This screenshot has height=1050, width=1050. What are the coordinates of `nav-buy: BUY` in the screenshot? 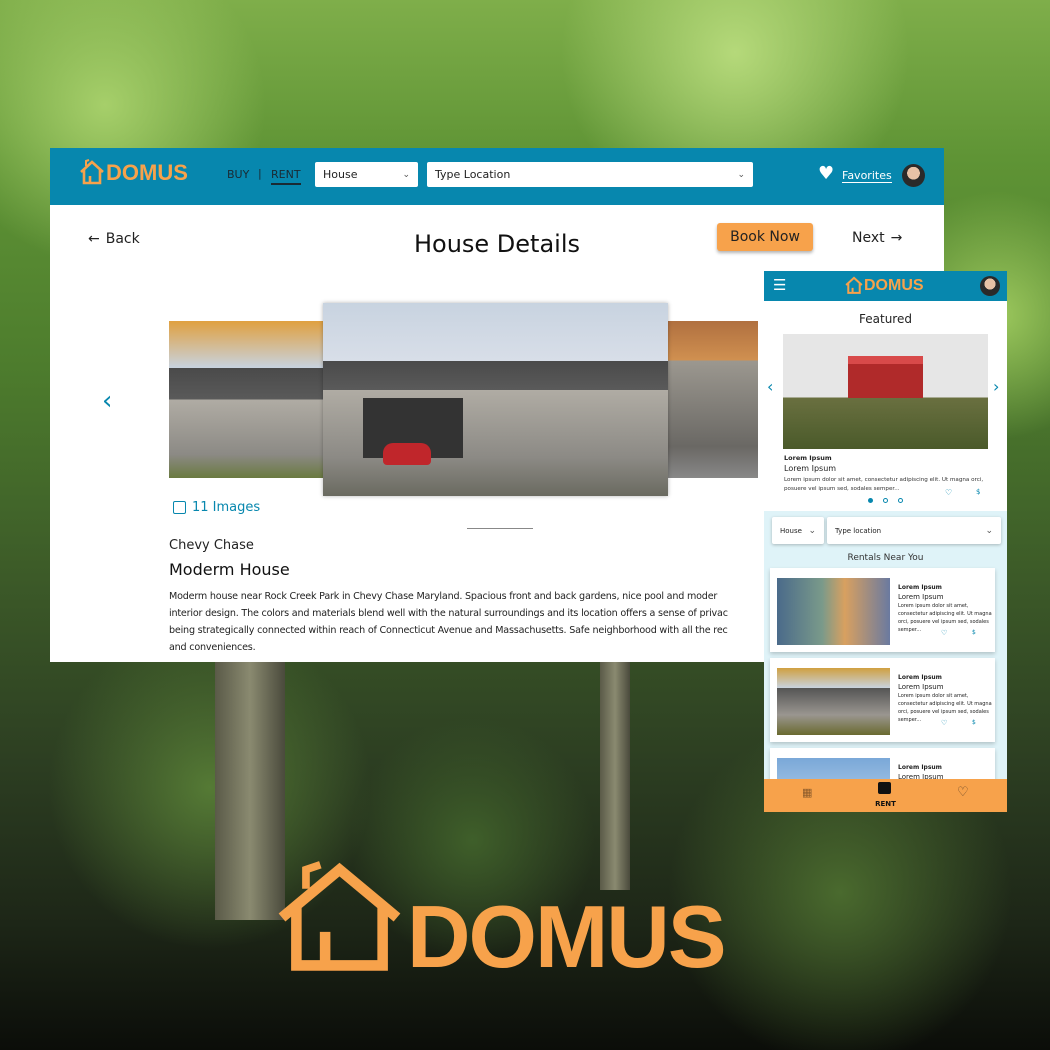 It's located at (238, 174).